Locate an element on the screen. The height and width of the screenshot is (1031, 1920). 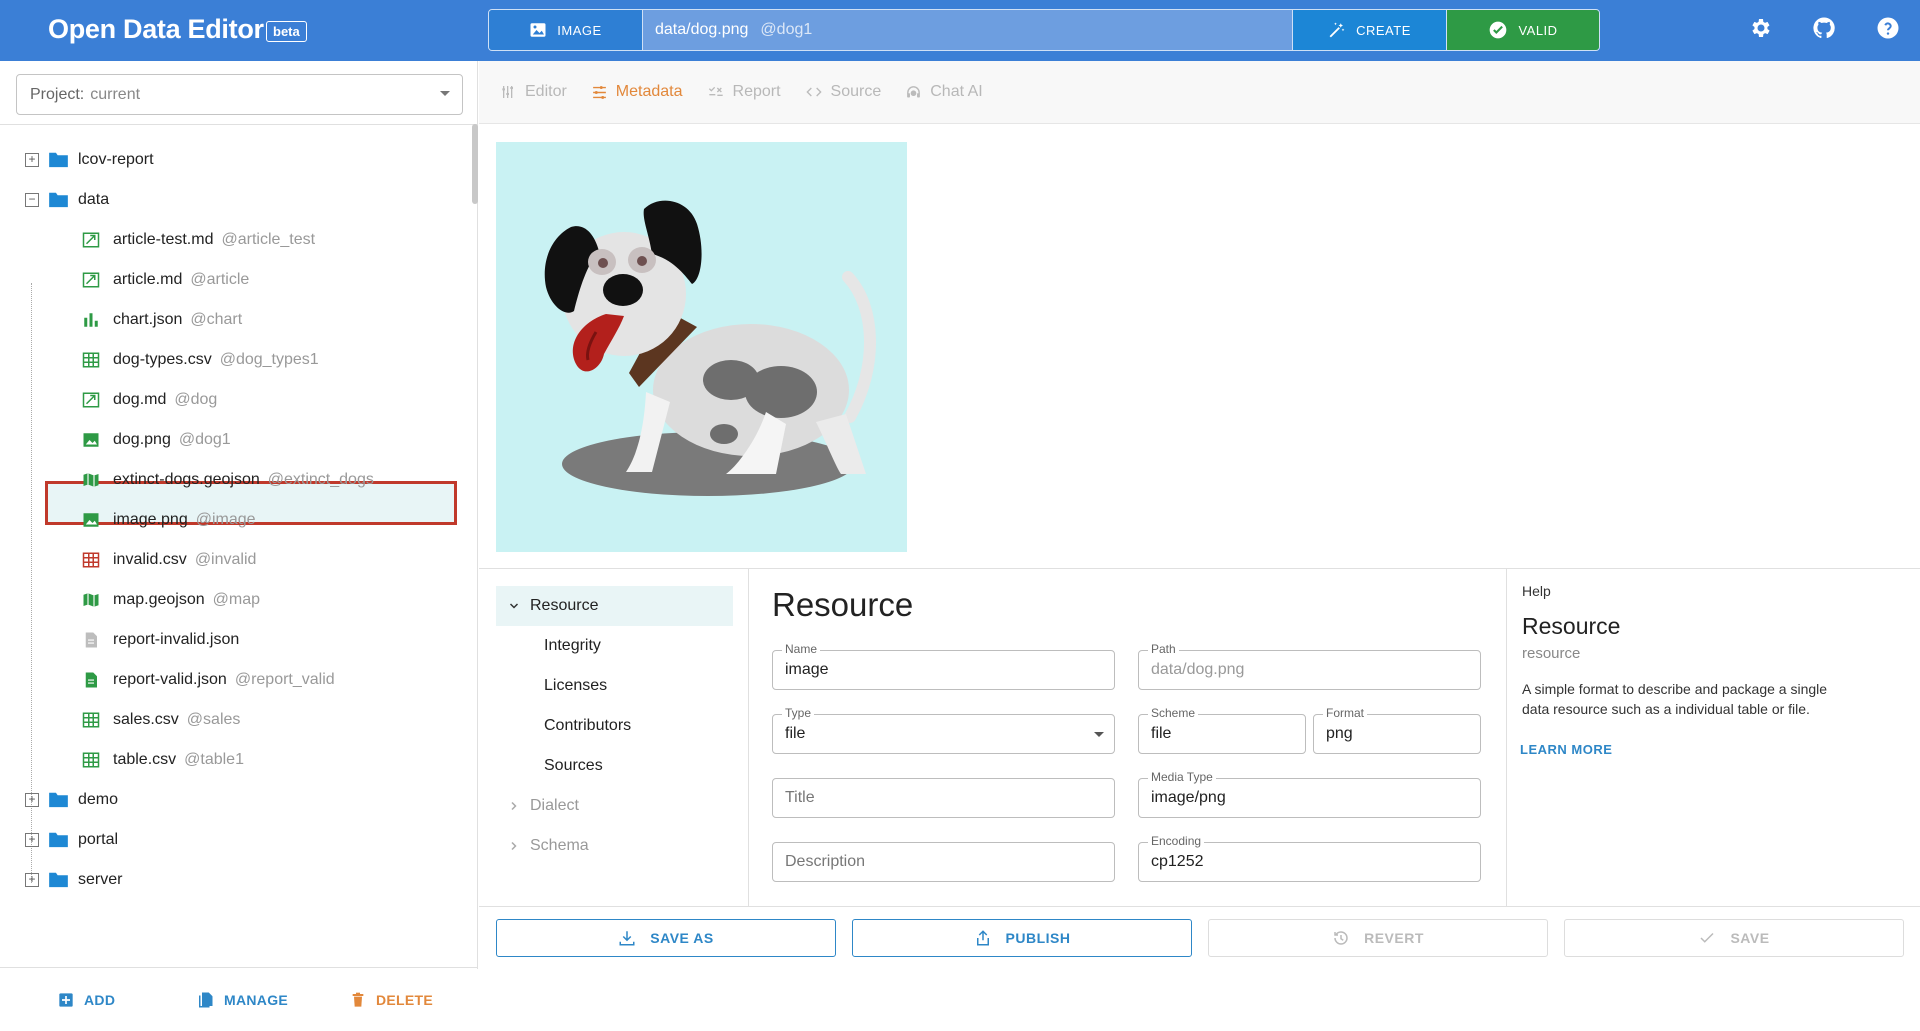
nav-resource: Resource is located at coordinates (614, 606).